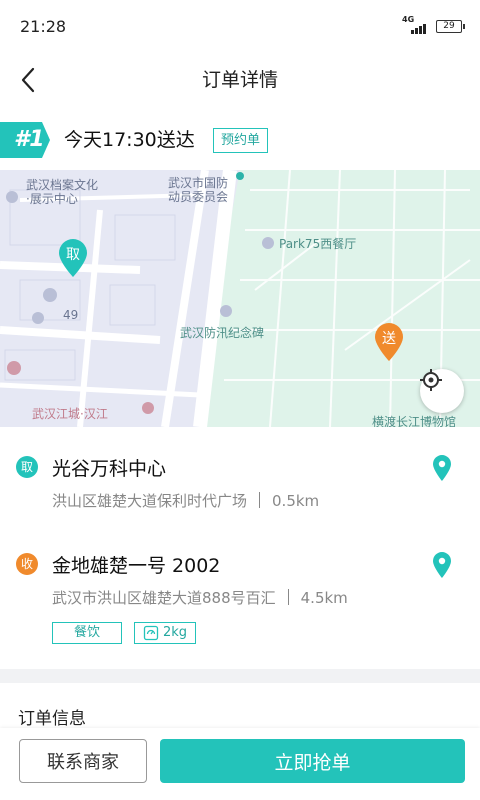 This screenshot has height=800, width=480. What do you see at coordinates (124, 633) in the screenshot?
I see `order-tags: 餐饮 2kg` at bounding box center [124, 633].